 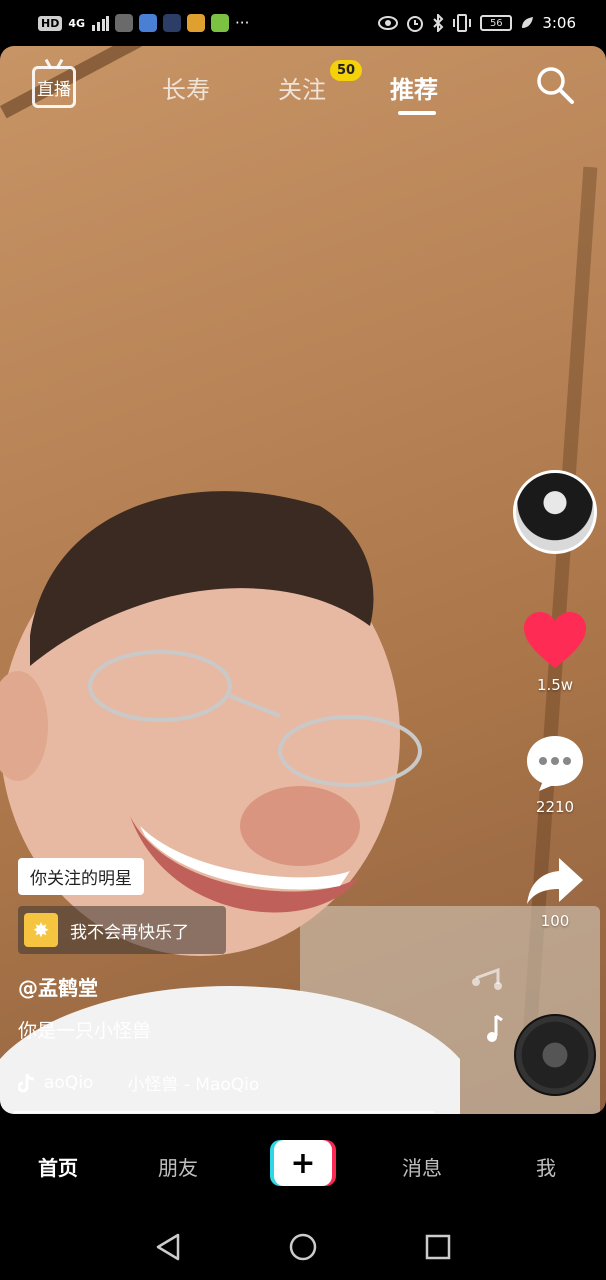 What do you see at coordinates (555, 921) in the screenshot?
I see `share-count: 100` at bounding box center [555, 921].